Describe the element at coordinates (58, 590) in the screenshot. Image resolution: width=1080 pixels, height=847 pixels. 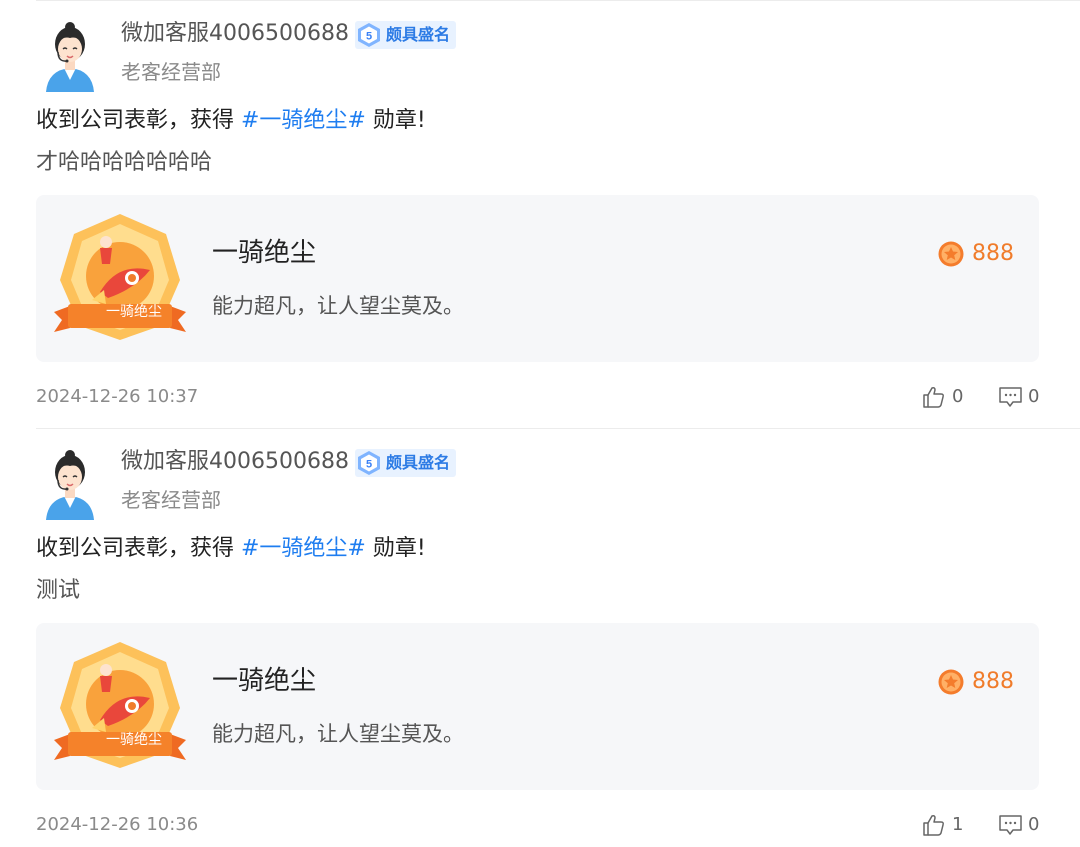
I see `post-message: 测试` at that location.